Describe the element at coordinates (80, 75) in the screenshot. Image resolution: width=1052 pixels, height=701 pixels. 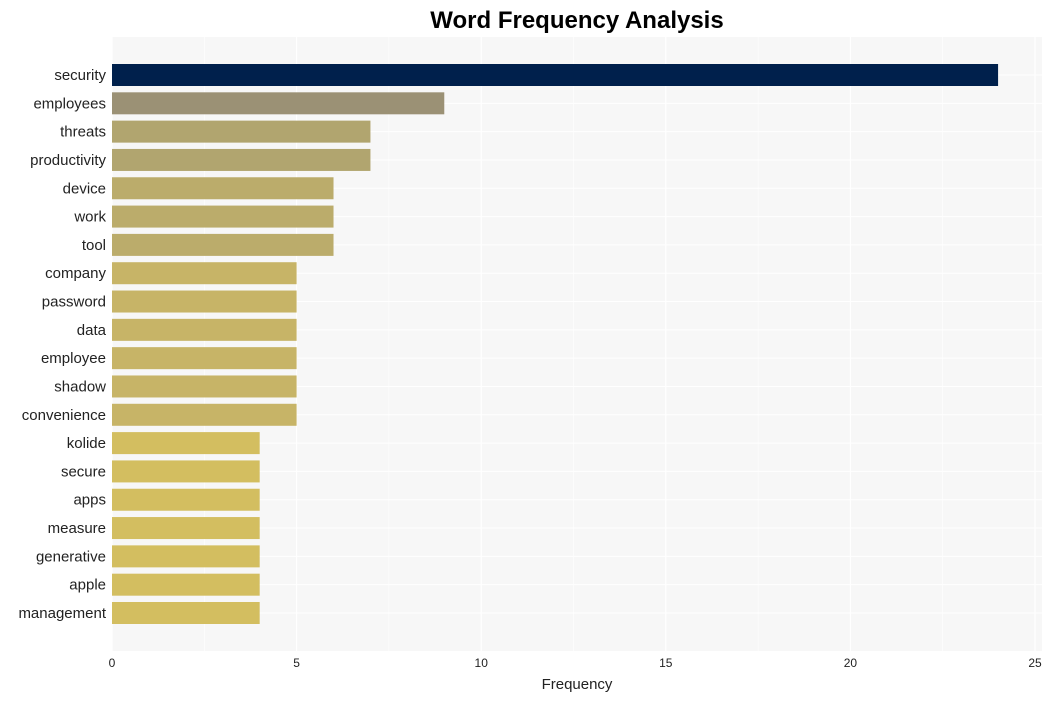
I see `y-tick-label: security` at that location.